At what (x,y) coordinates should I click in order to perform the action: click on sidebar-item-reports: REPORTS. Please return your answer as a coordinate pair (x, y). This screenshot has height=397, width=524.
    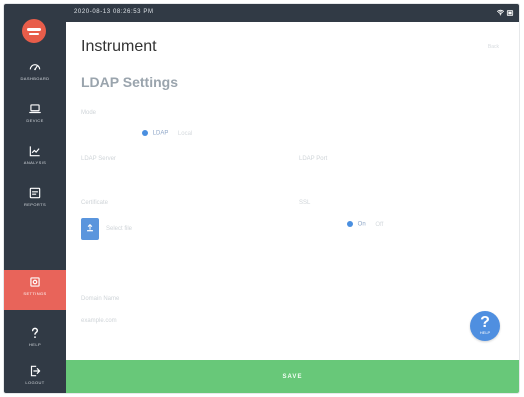
    Looking at the image, I should click on (35, 201).